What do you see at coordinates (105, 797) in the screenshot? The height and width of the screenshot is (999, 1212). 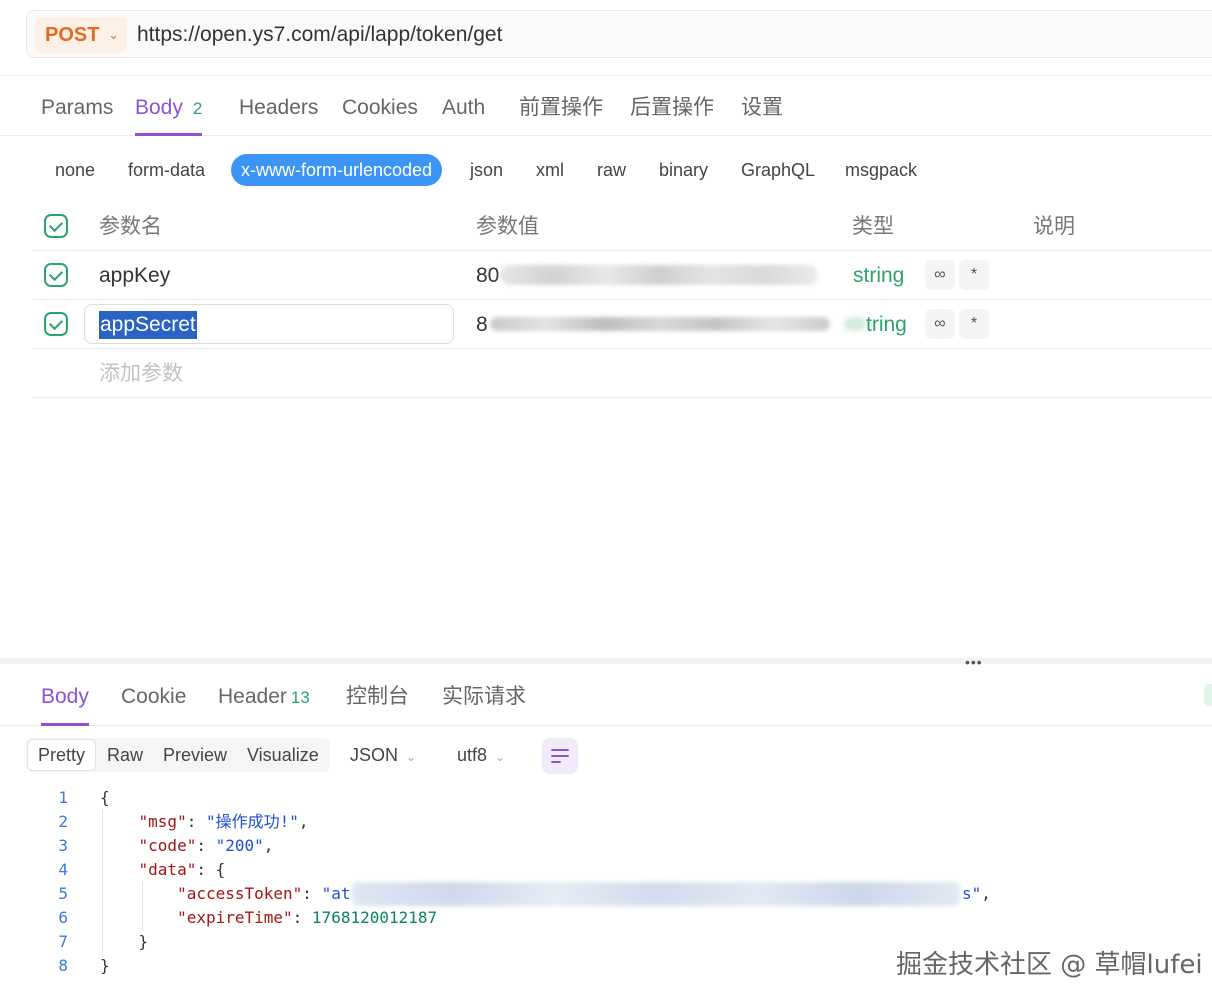 I see `code-line: {` at bounding box center [105, 797].